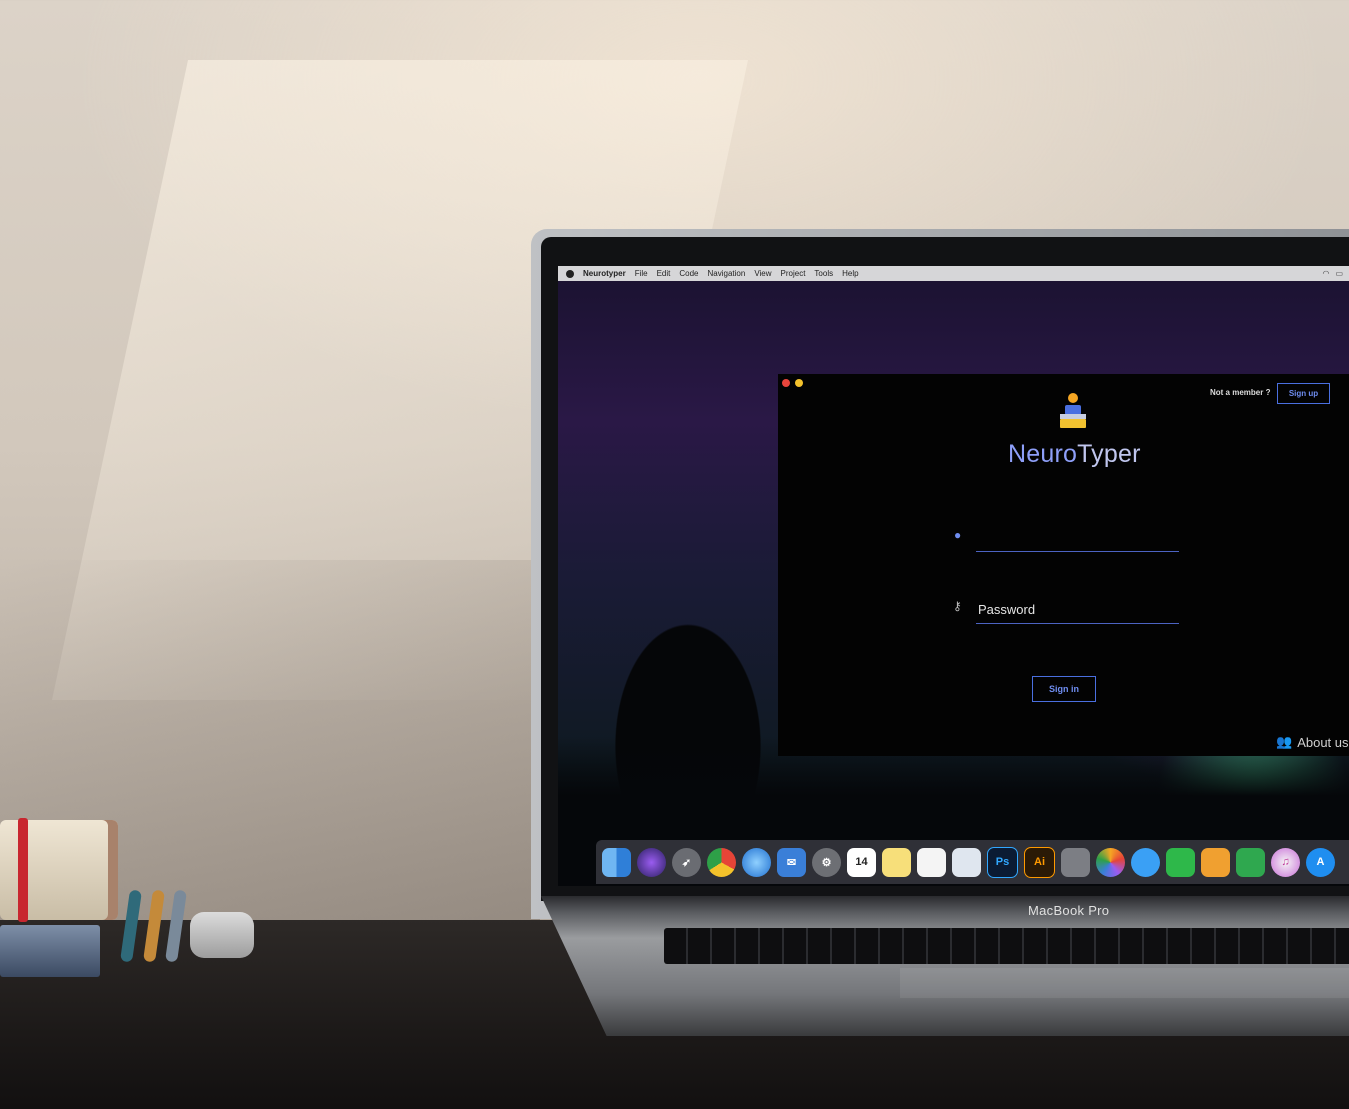 The image size is (1349, 1109). What do you see at coordinates (1110, 862) in the screenshot?
I see `photos-icon` at bounding box center [1110, 862].